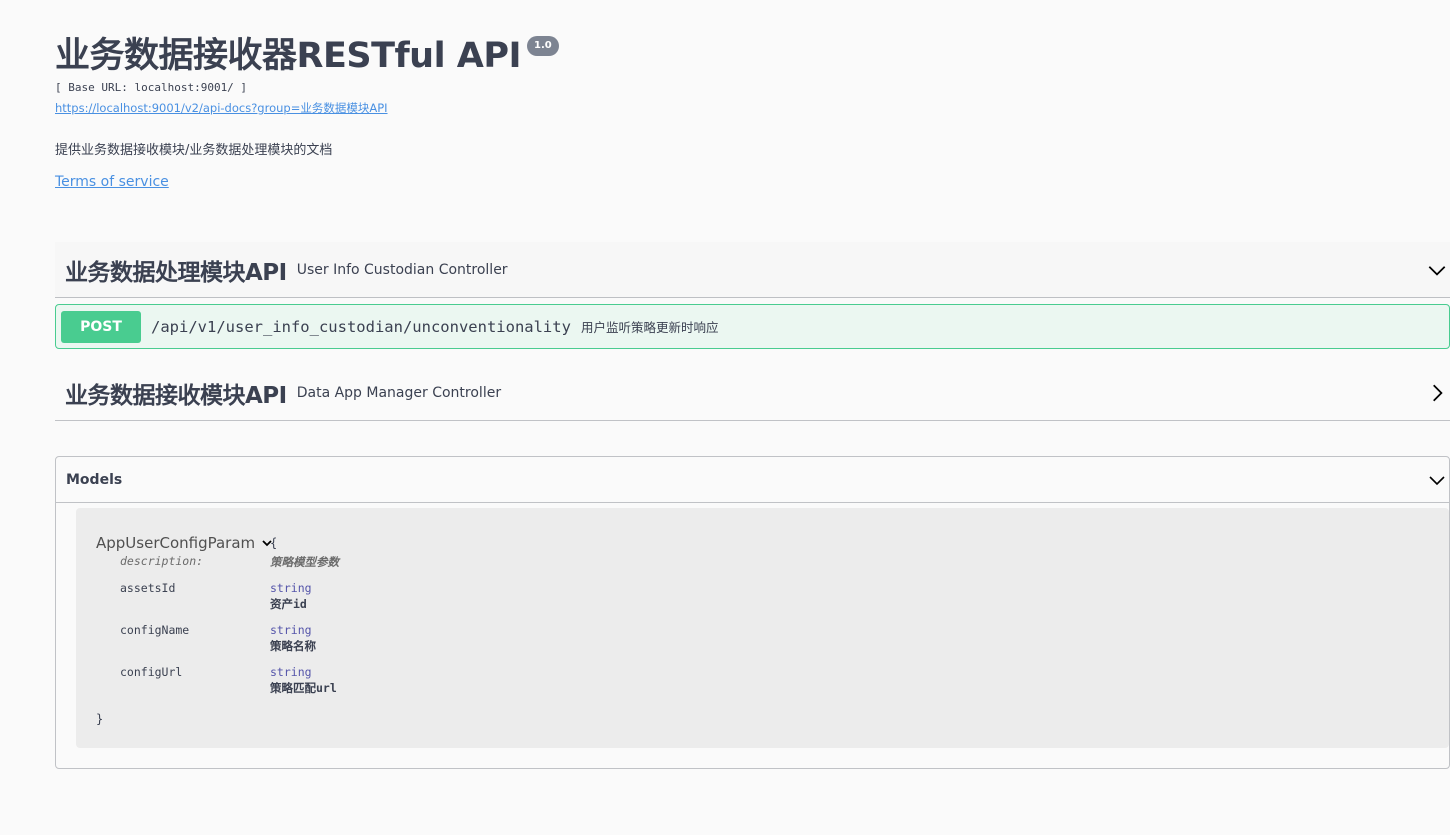 Image resolution: width=1450 pixels, height=835 pixels. I want to click on model-description: 策略模型参数, so click(304, 562).